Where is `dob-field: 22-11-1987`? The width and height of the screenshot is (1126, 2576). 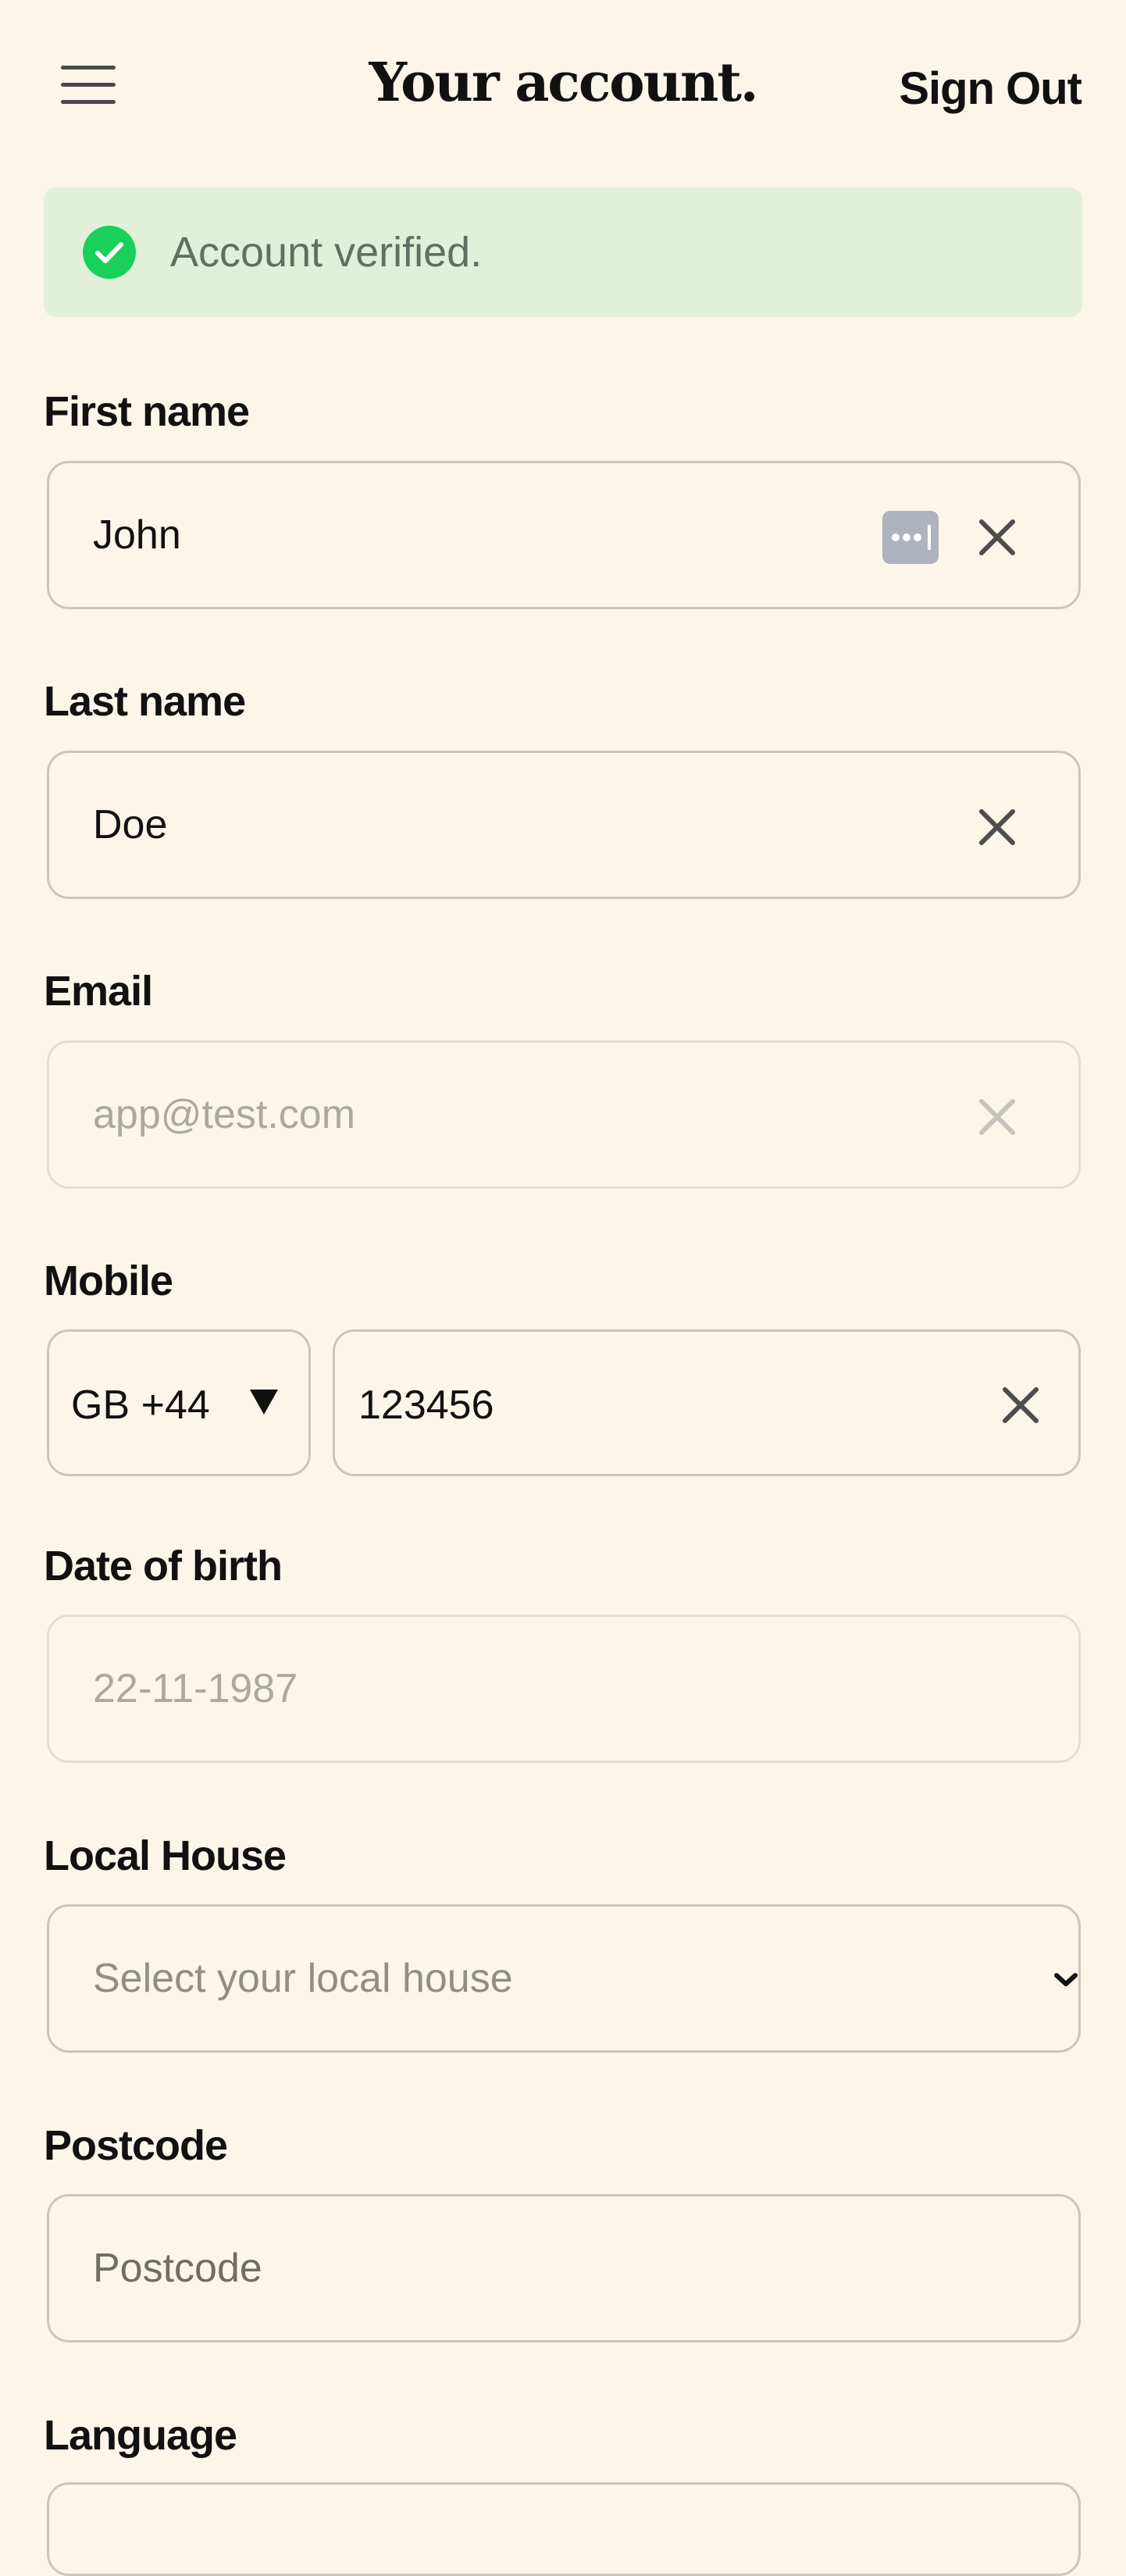 dob-field: 22-11-1987 is located at coordinates (564, 1688).